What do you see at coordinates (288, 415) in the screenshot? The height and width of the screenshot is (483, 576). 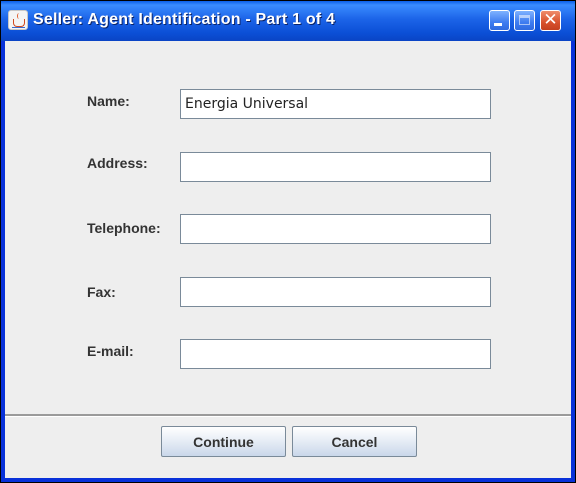 I see `button-separator` at bounding box center [288, 415].